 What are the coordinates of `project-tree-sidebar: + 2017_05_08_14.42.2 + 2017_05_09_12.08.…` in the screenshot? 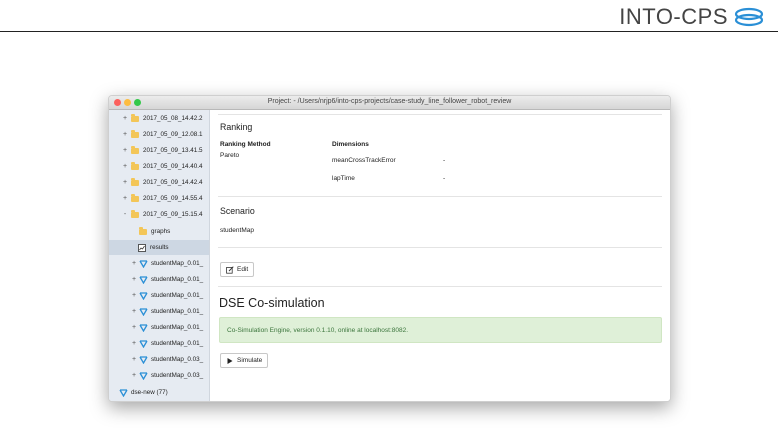 It's located at (159, 255).